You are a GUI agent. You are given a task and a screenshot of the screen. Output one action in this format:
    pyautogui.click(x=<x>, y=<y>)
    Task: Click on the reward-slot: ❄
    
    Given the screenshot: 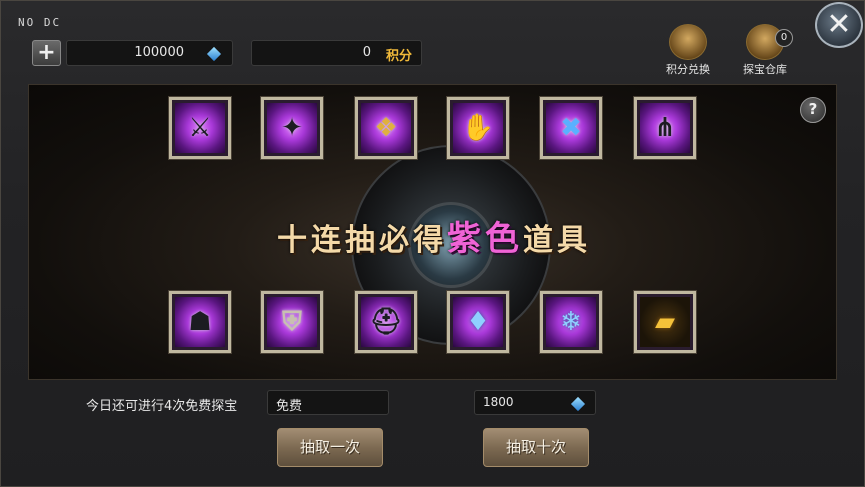 What is the action you would take?
    pyautogui.click(x=571, y=322)
    